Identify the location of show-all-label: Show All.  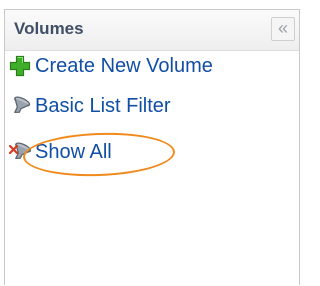
(73, 151).